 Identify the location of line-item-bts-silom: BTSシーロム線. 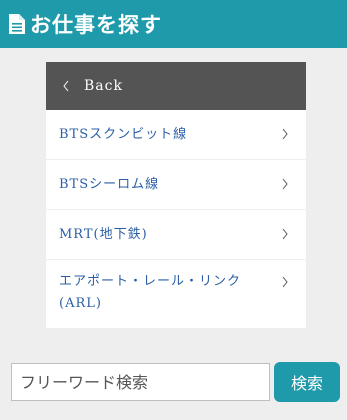
(176, 185).